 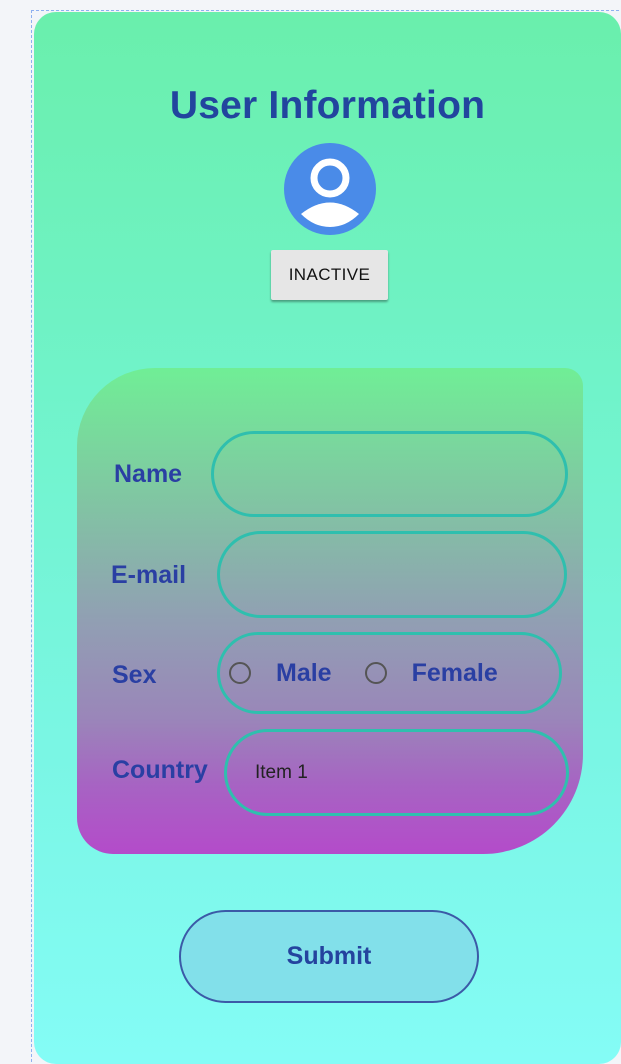 I want to click on email-field-container, so click(x=392, y=574).